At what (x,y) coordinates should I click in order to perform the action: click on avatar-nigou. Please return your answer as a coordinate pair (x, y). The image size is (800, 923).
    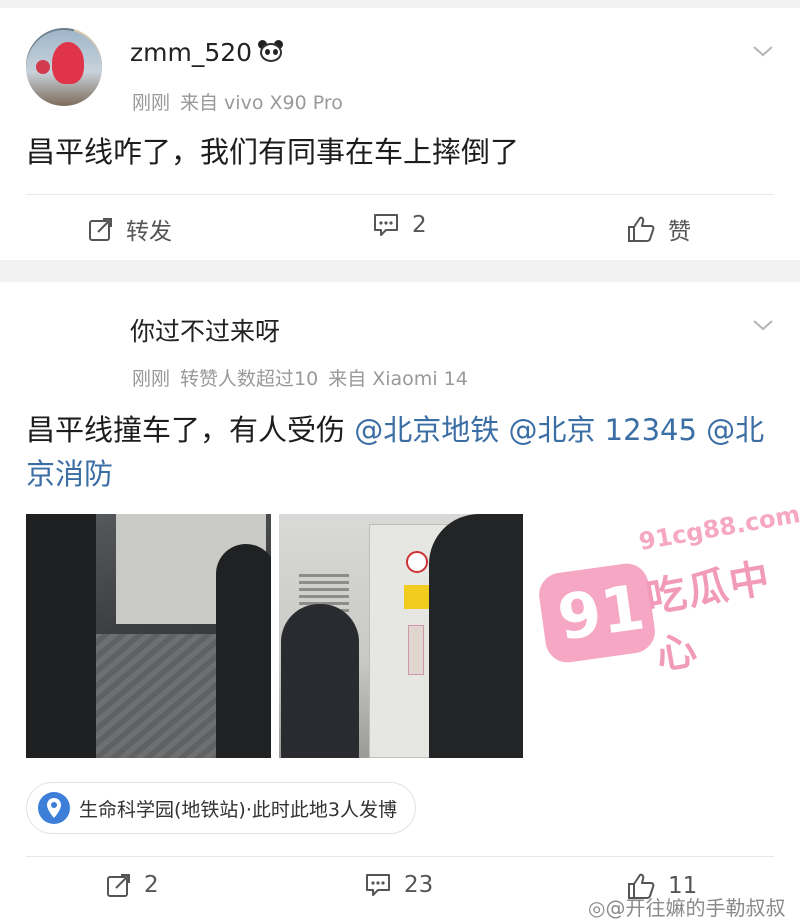
    Looking at the image, I should click on (64, 68).